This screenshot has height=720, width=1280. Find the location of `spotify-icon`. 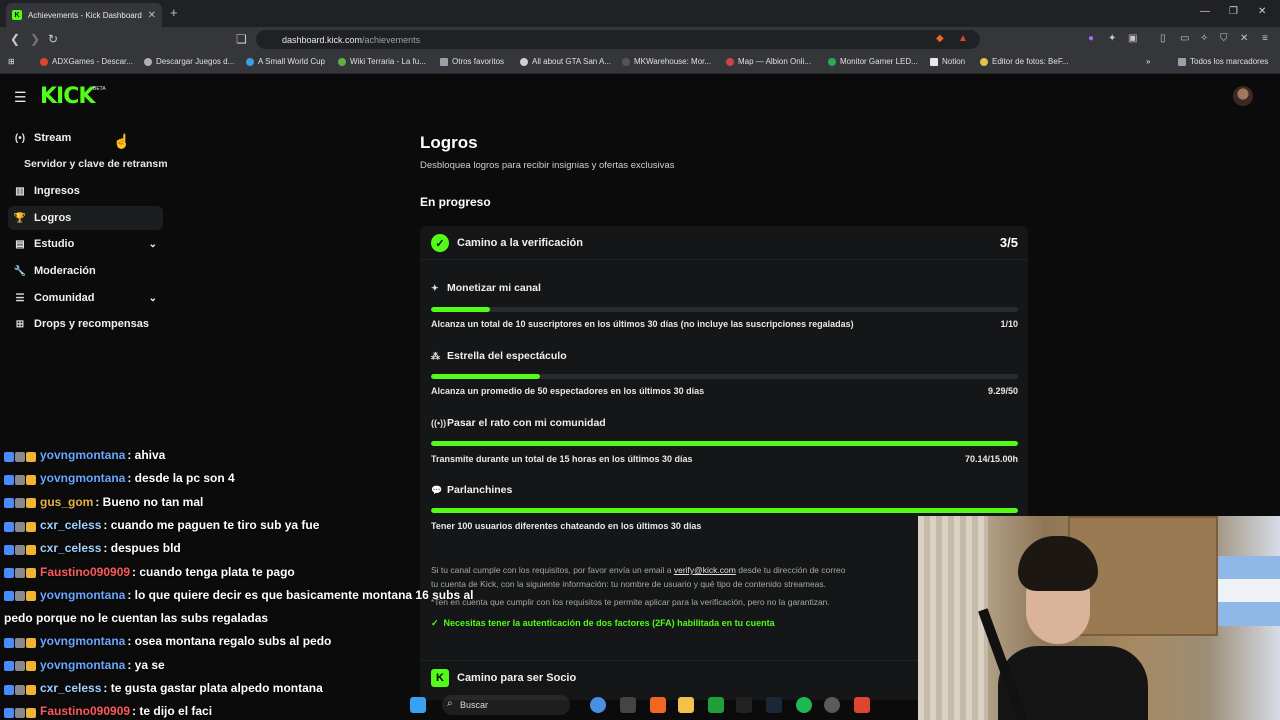

spotify-icon is located at coordinates (804, 705).